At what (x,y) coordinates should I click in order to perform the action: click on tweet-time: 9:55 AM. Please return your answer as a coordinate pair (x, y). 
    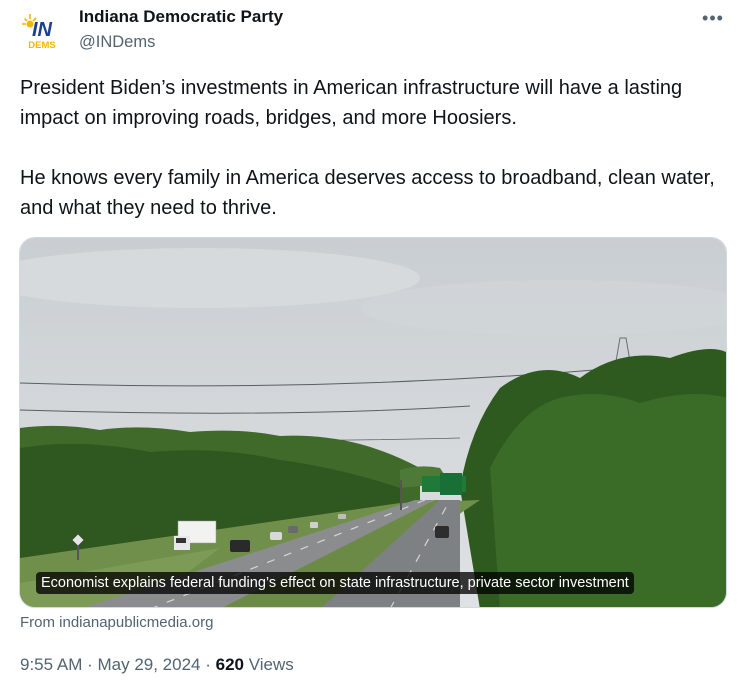
    Looking at the image, I should click on (51, 664).